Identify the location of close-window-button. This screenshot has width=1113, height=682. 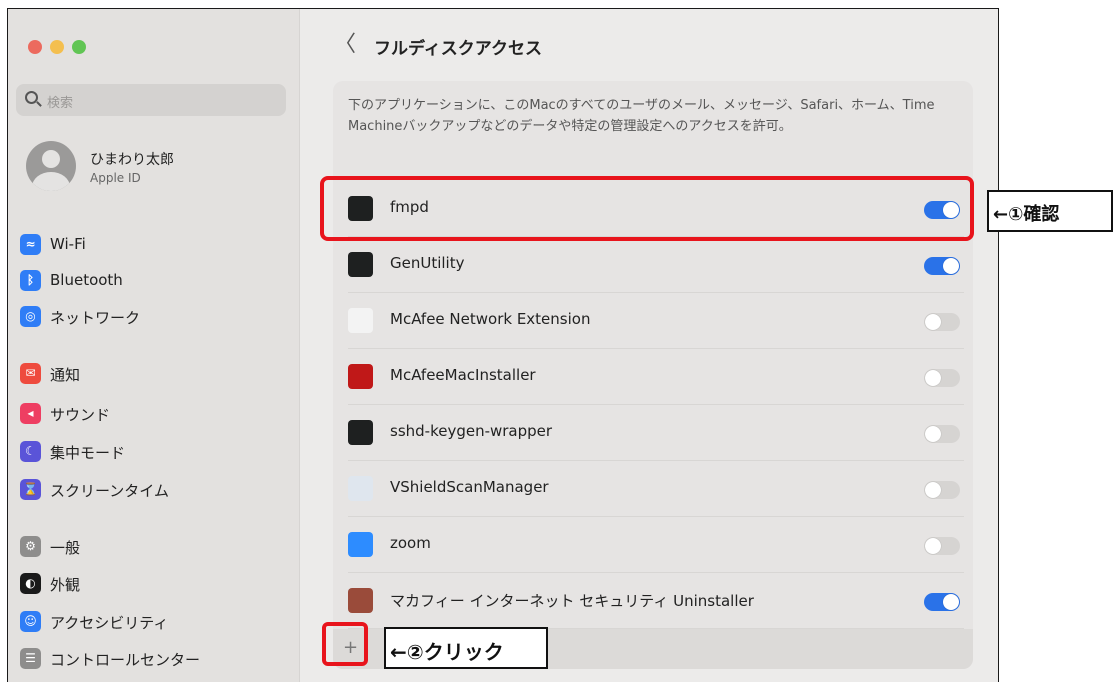
(35, 47).